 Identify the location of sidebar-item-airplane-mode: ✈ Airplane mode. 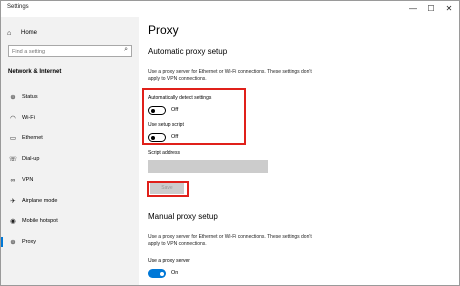
(70, 201).